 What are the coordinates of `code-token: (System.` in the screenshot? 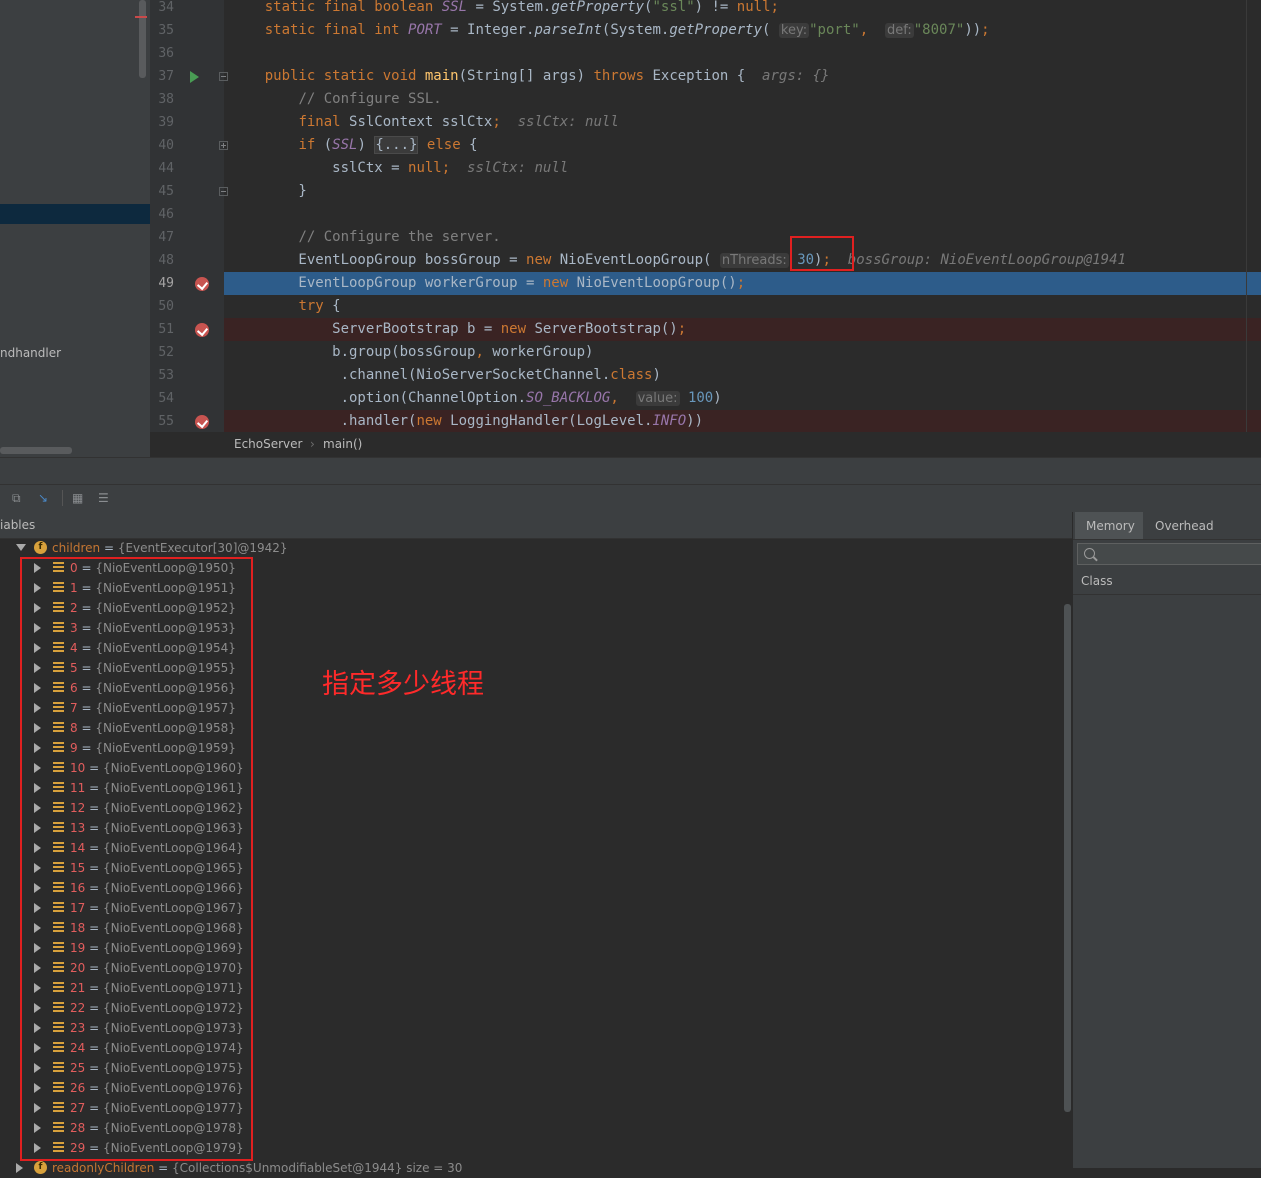 It's located at (635, 30).